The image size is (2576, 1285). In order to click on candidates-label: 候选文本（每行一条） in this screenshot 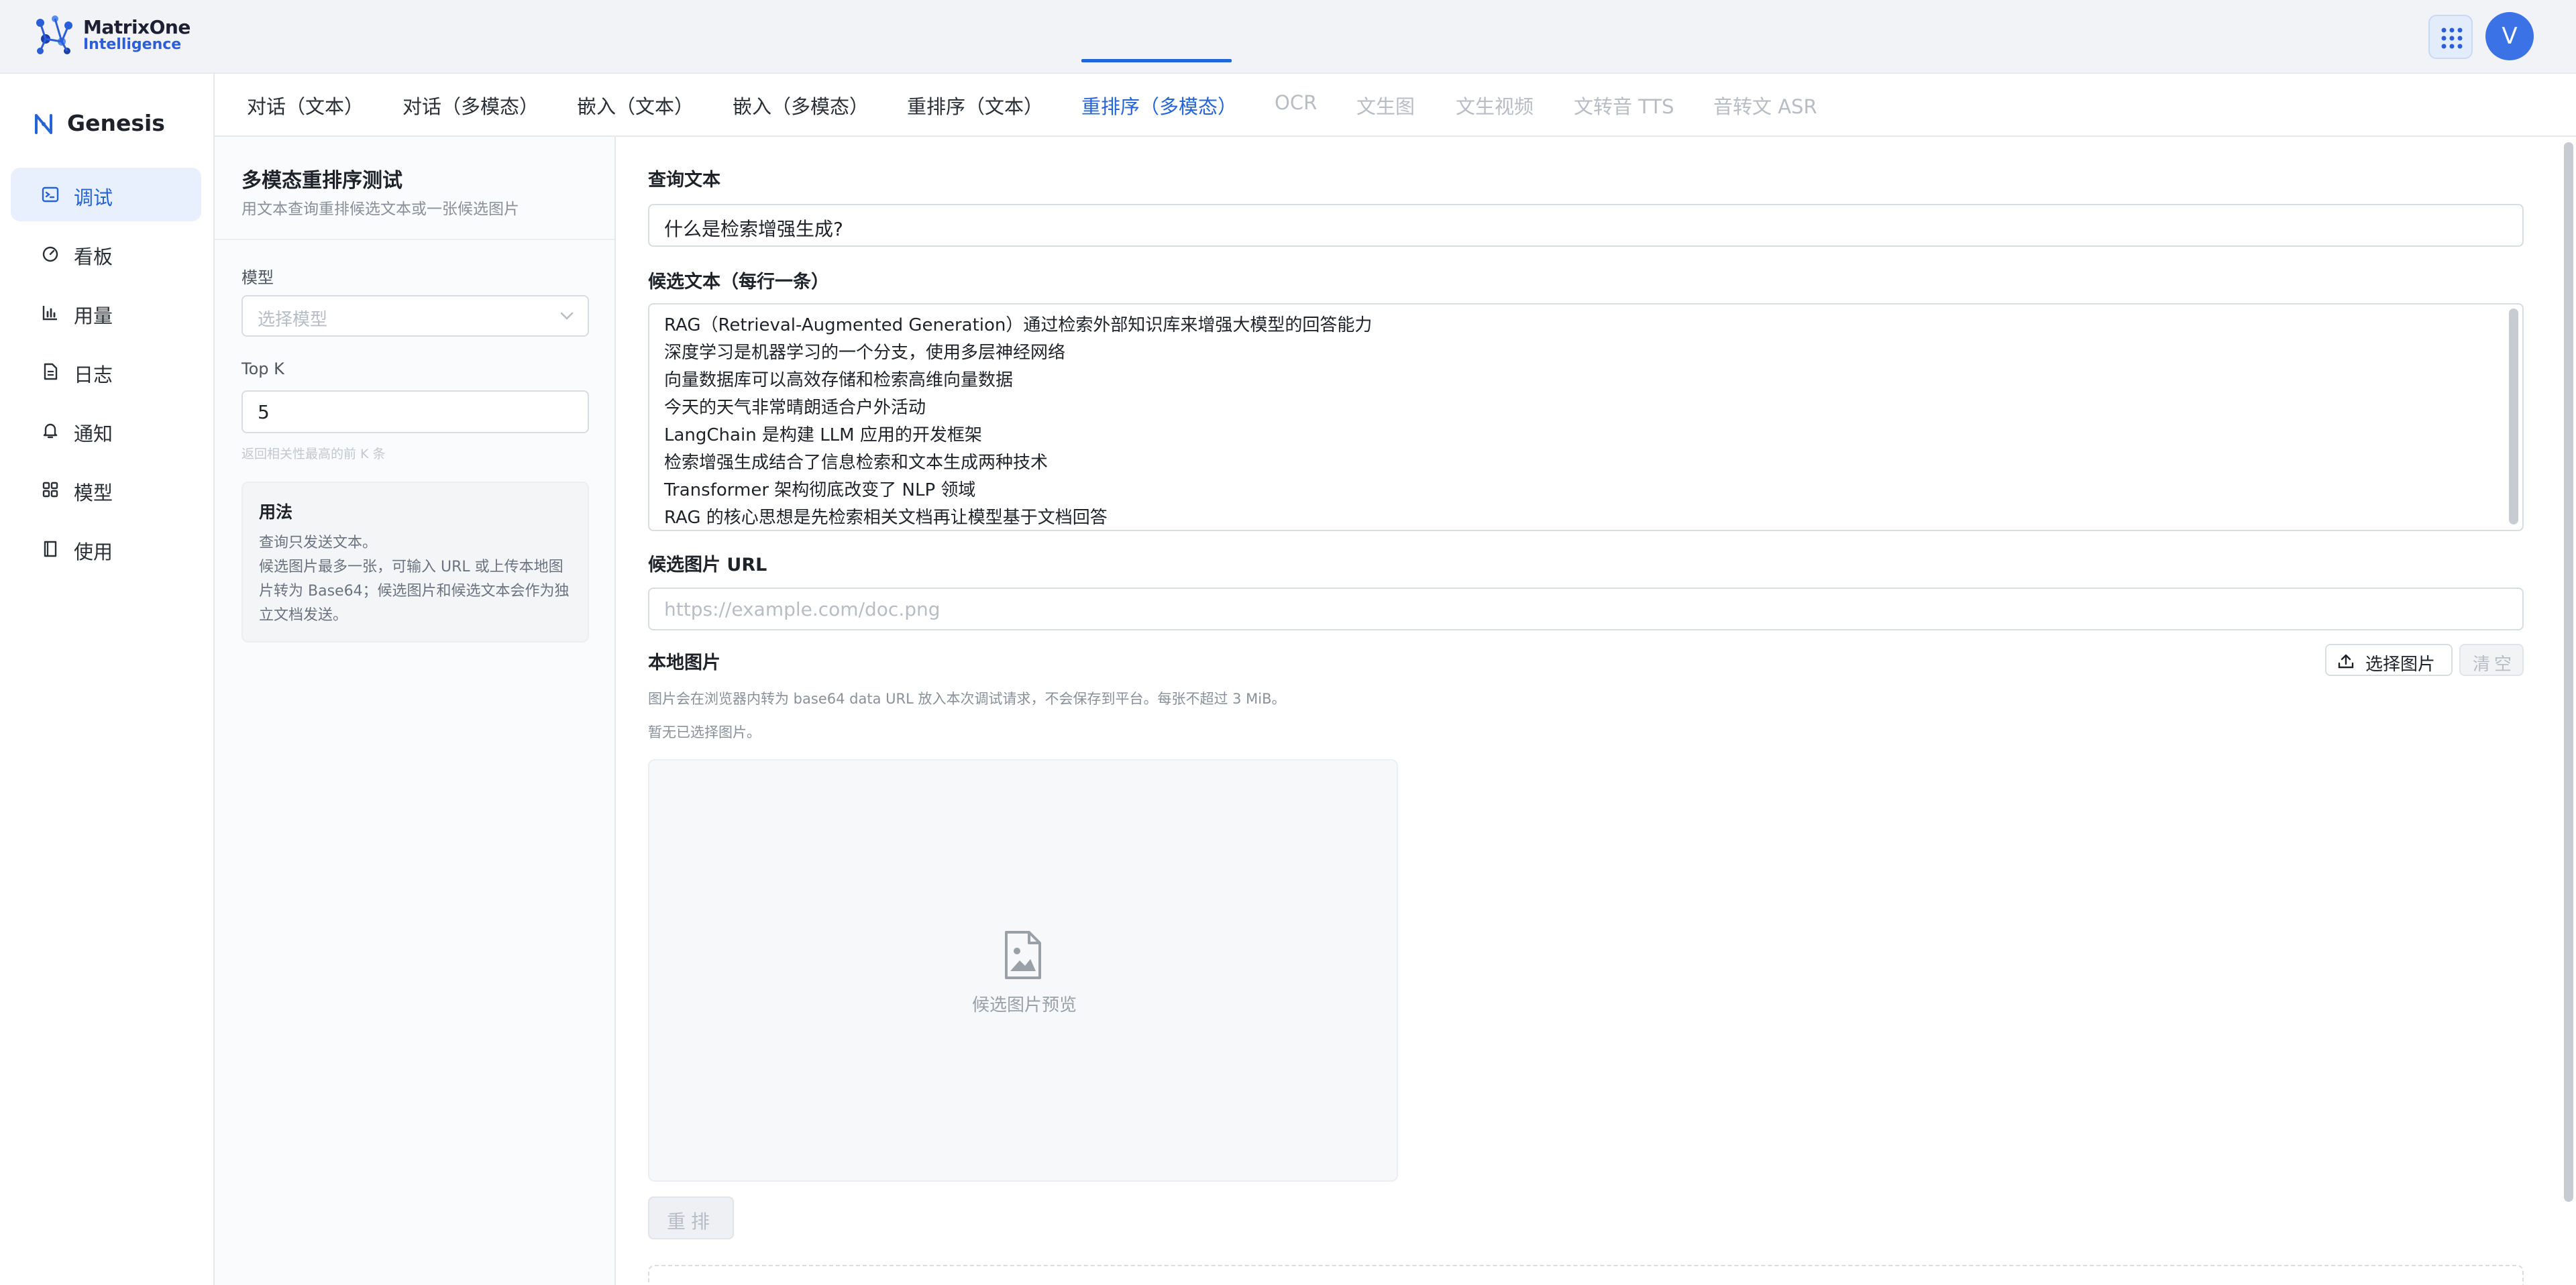, I will do `click(738, 282)`.